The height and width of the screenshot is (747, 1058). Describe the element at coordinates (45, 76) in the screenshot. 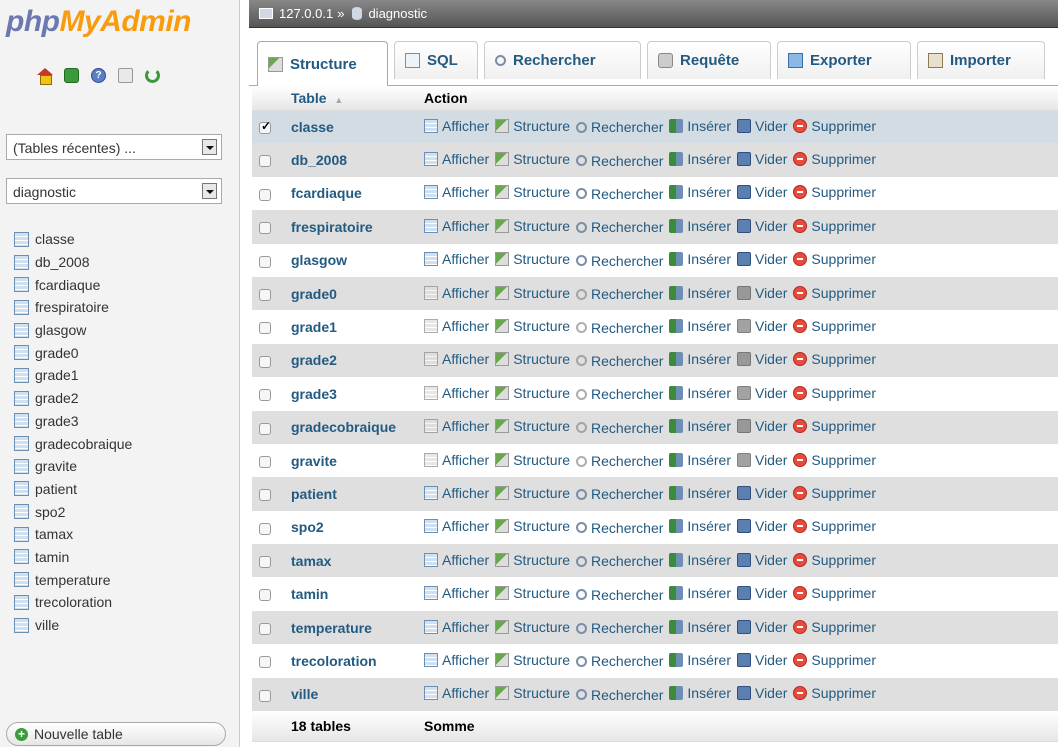

I see `home-icon` at that location.